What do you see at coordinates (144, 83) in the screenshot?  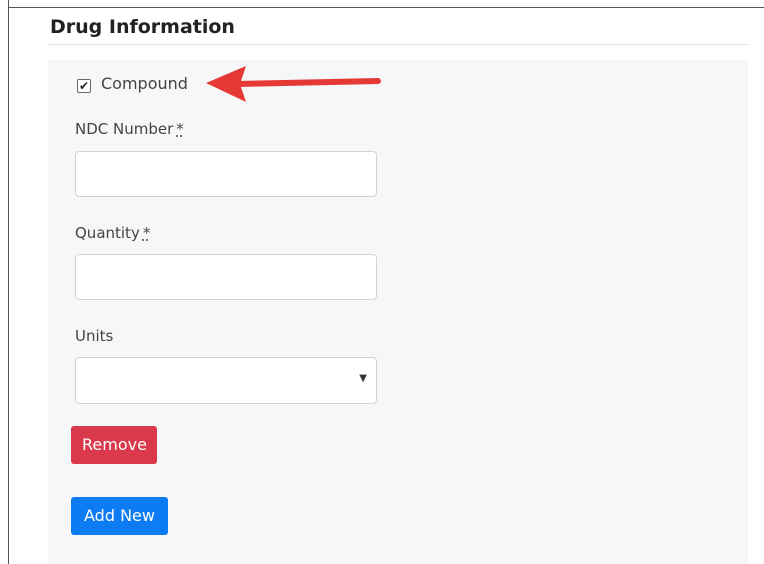 I see `compound-label: Compound` at bounding box center [144, 83].